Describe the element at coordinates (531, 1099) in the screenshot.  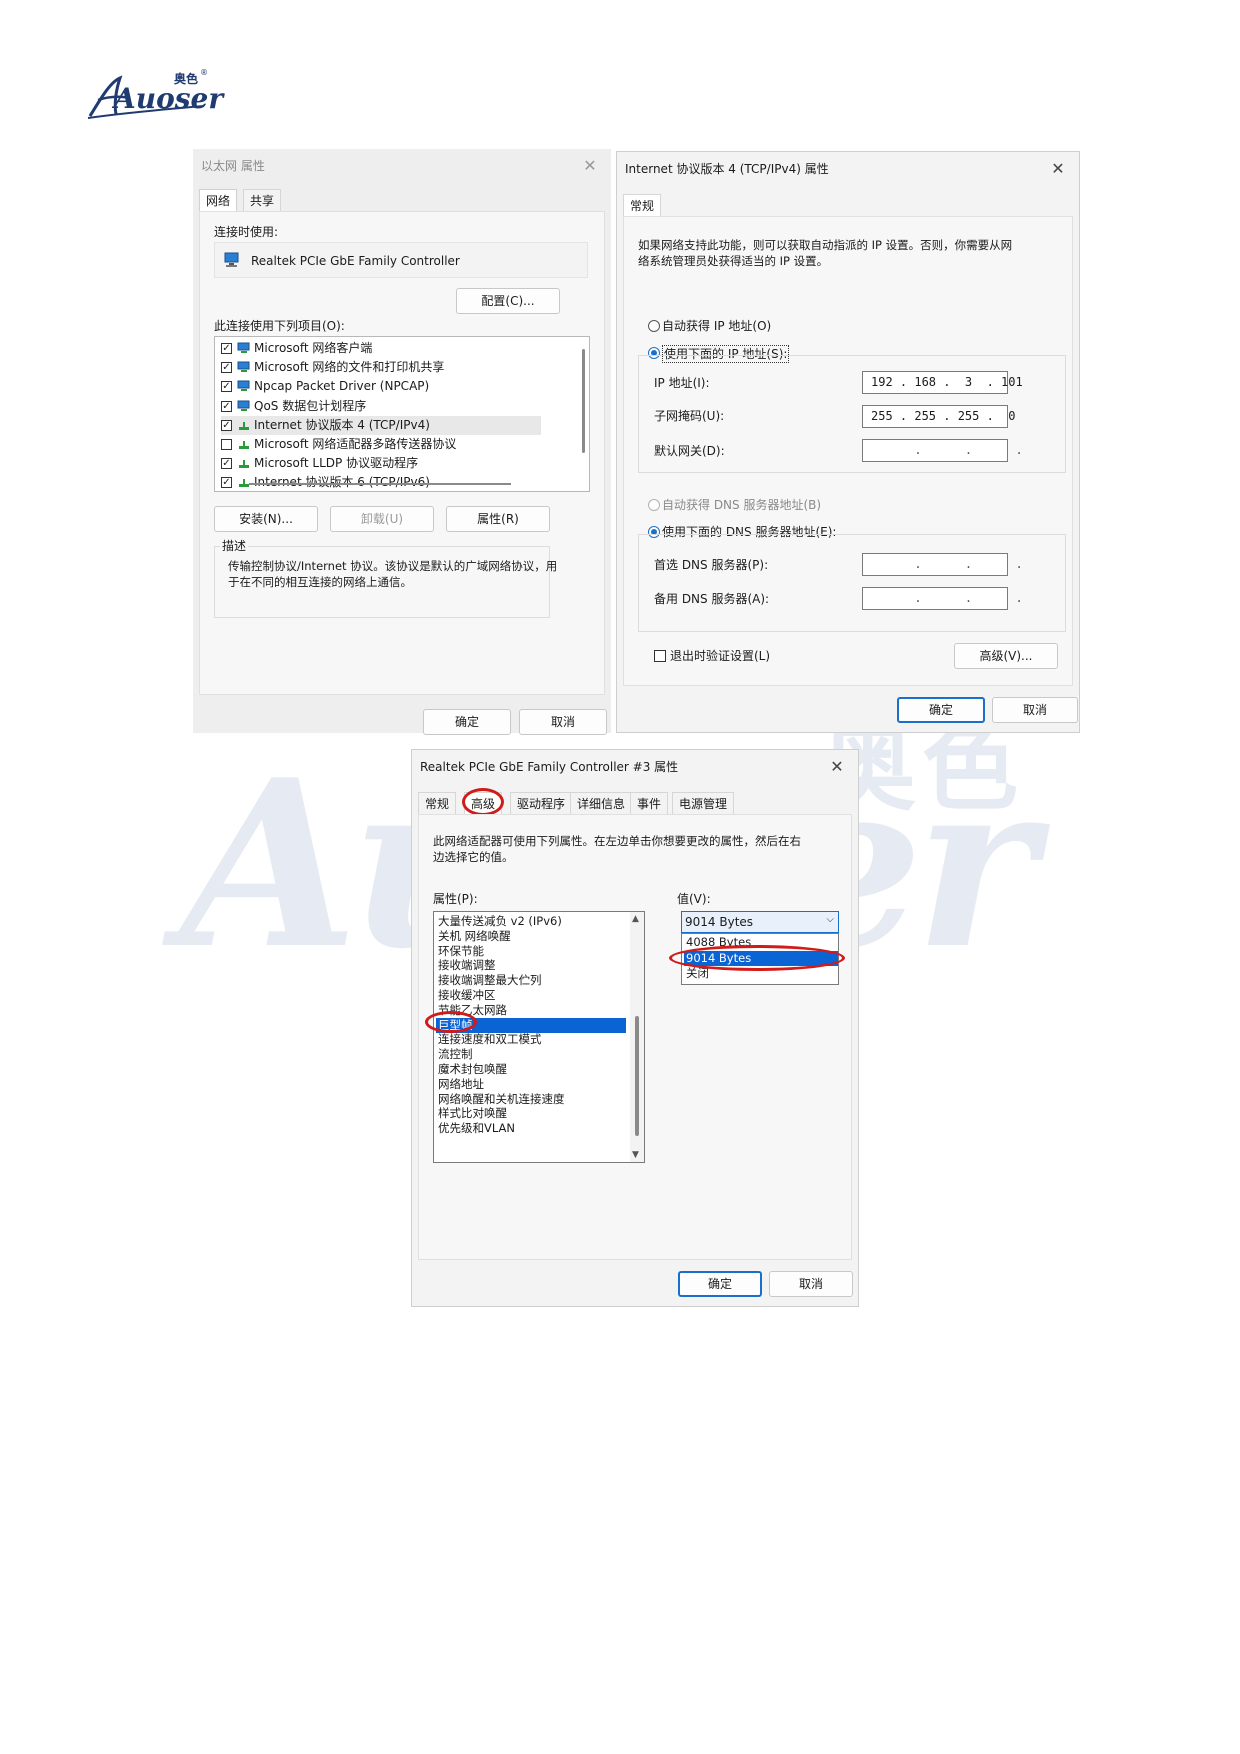
I see `property-list-item: 网络唤醒和关机连接速度` at that location.